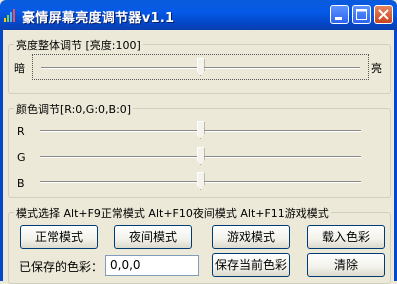 This screenshot has height=284, width=397. I want to click on close-icon, so click(383, 14).